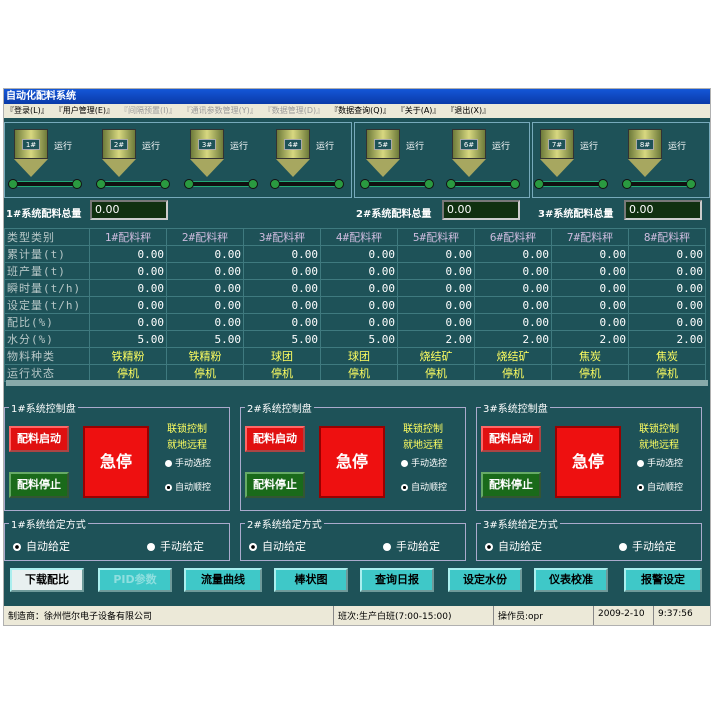 The width and height of the screenshot is (713, 713). I want to click on row-header: 累计量(t), so click(47, 254).